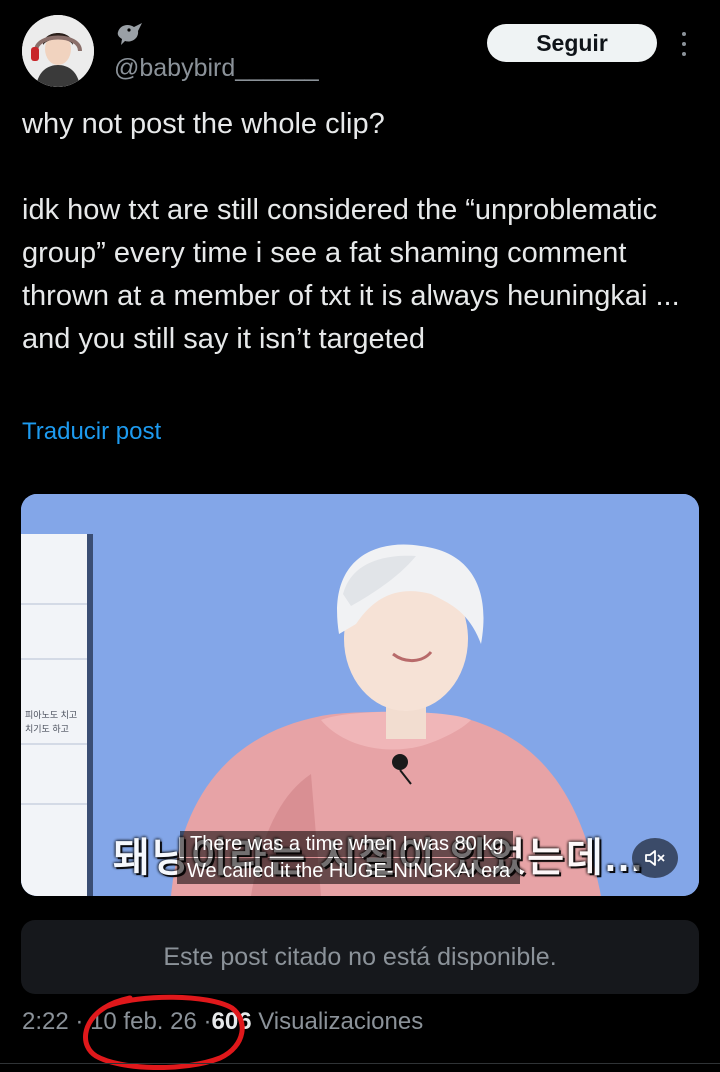 Image resolution: width=720 pixels, height=1072 pixels. I want to click on divider, so click(360, 1063).